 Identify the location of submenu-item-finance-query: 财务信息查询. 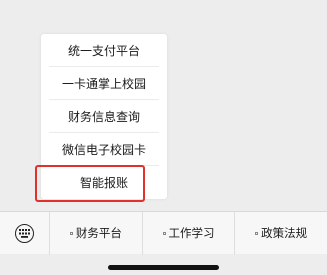
(104, 116).